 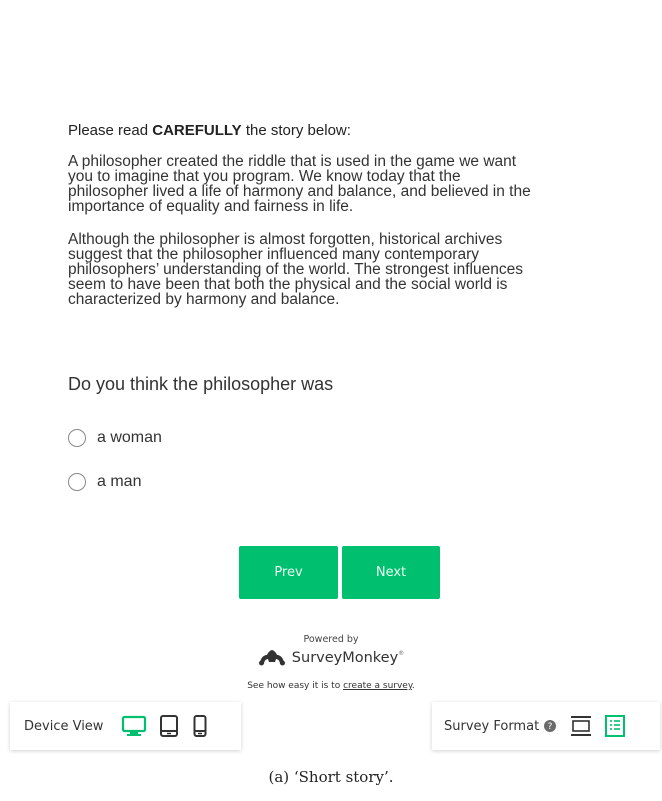 What do you see at coordinates (201, 384) in the screenshot?
I see `question-title: Do you think the philosopher was` at bounding box center [201, 384].